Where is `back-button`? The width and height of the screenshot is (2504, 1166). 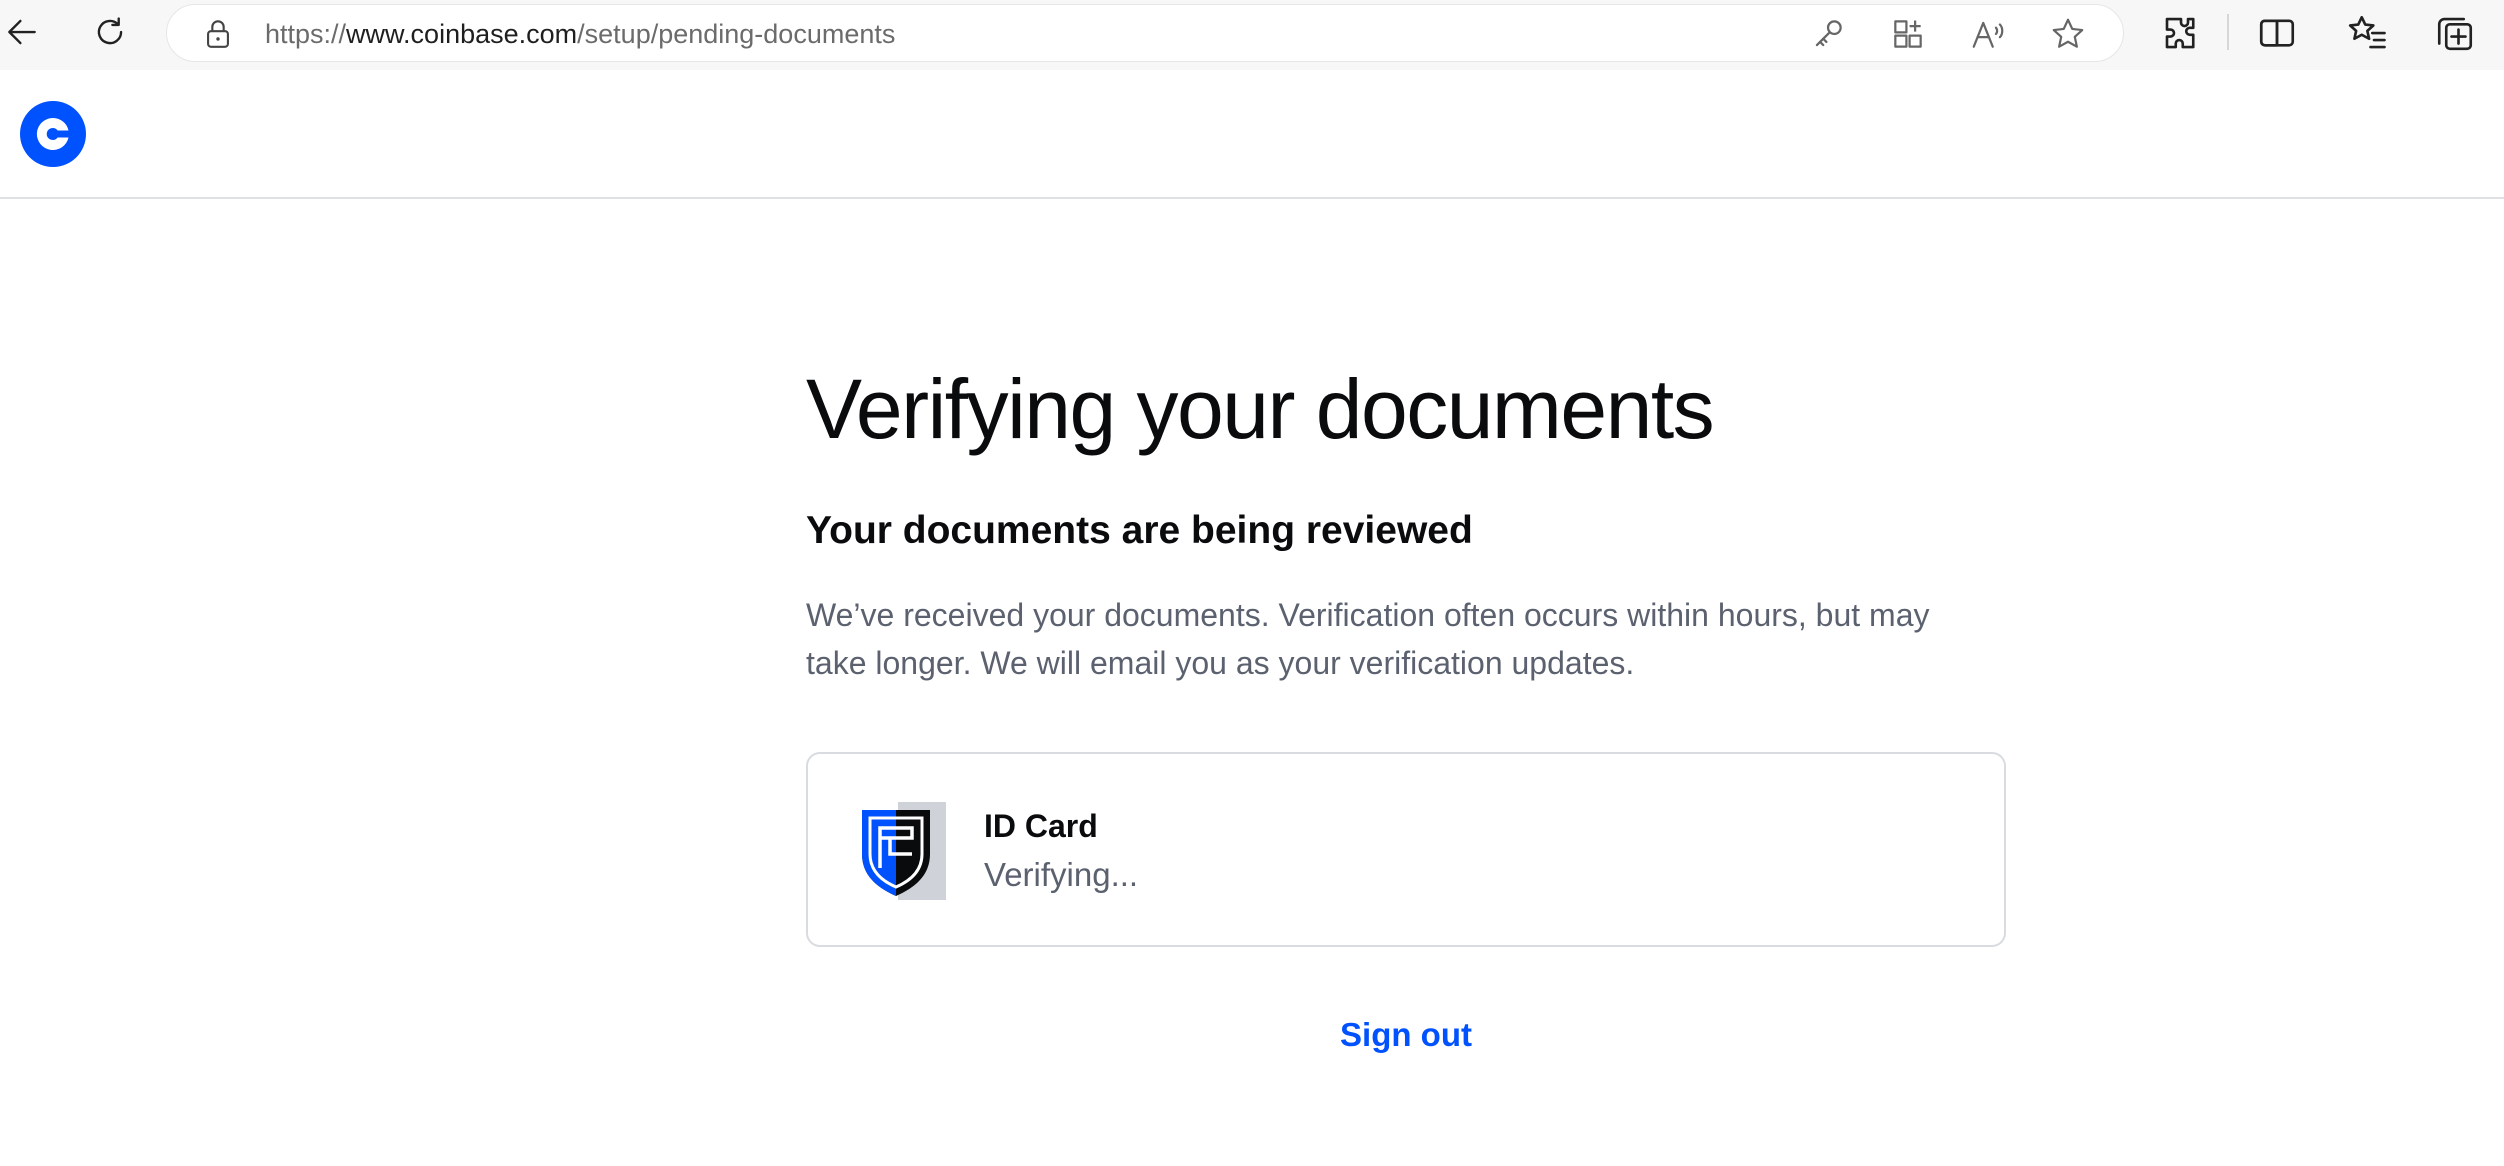
back-button is located at coordinates (25, 32).